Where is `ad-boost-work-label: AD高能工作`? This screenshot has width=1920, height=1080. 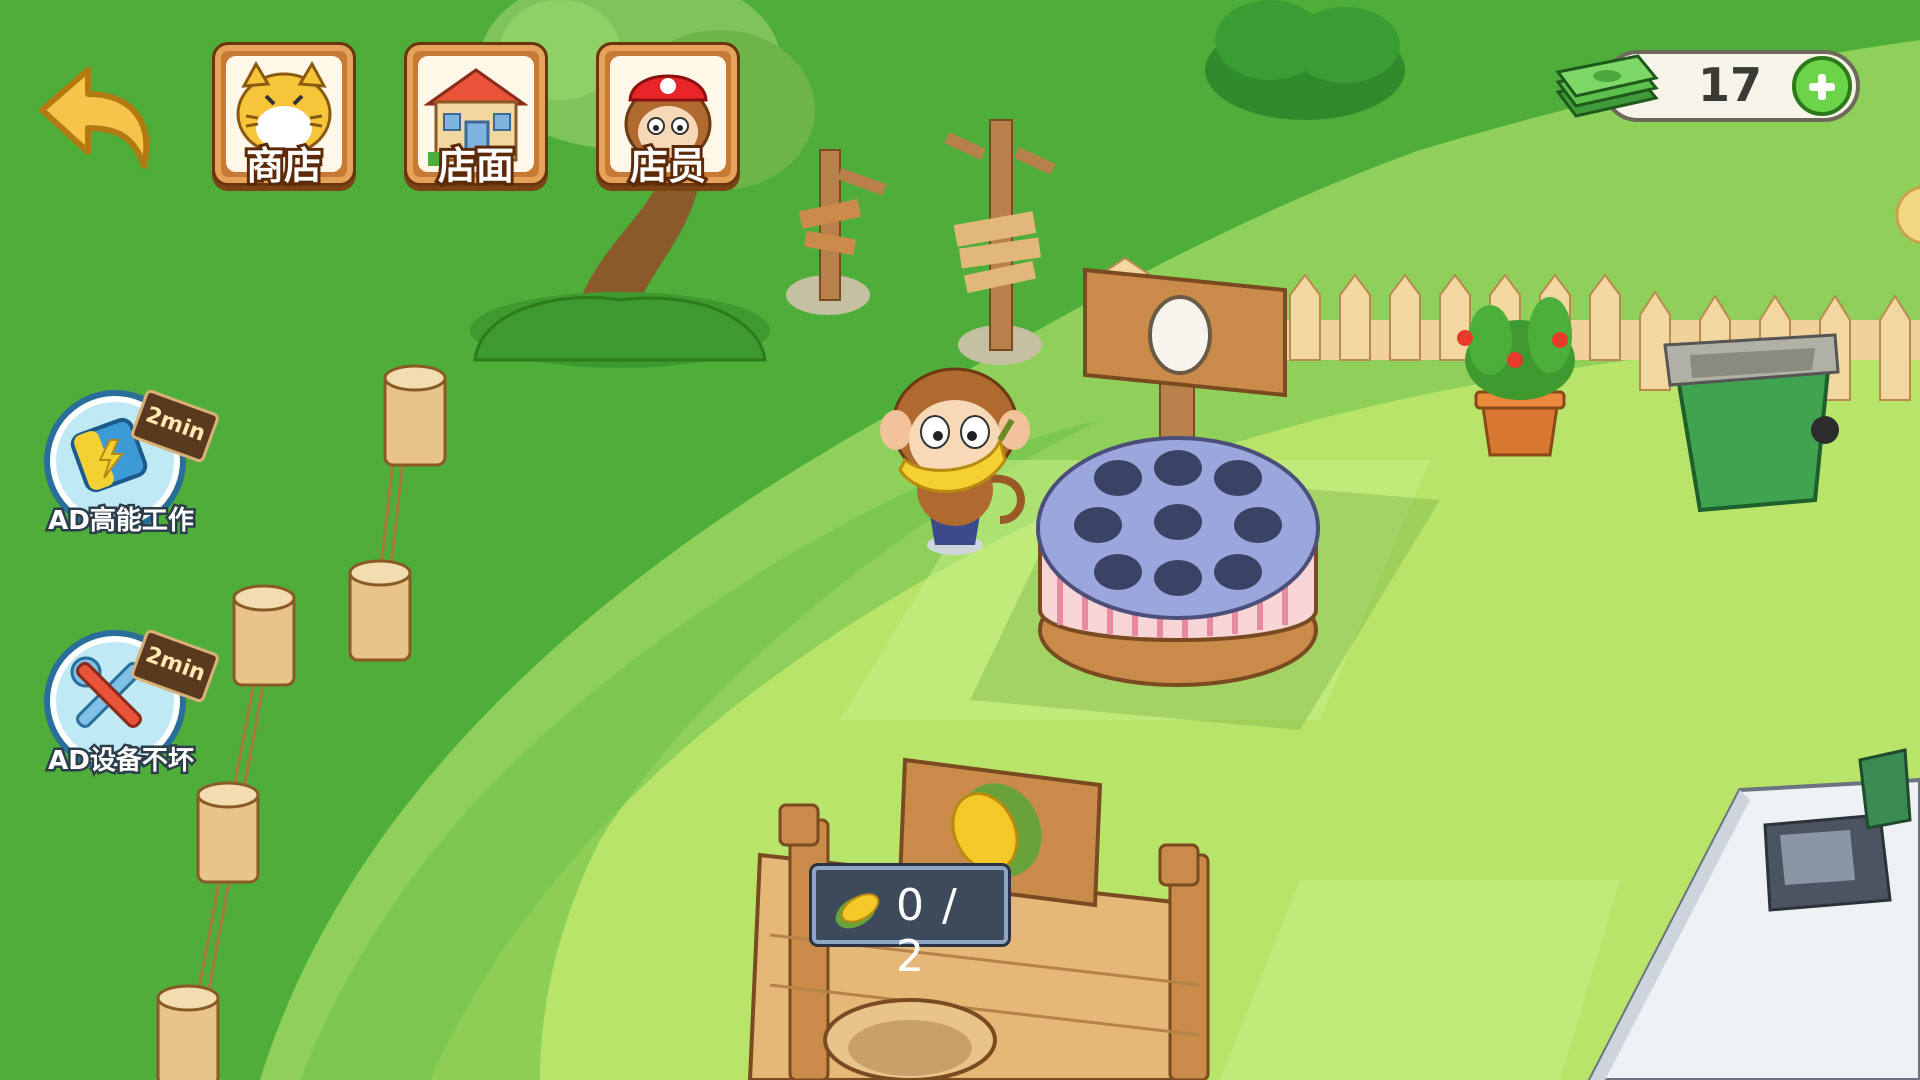 ad-boost-work-label: AD高能工作 is located at coordinates (121, 521).